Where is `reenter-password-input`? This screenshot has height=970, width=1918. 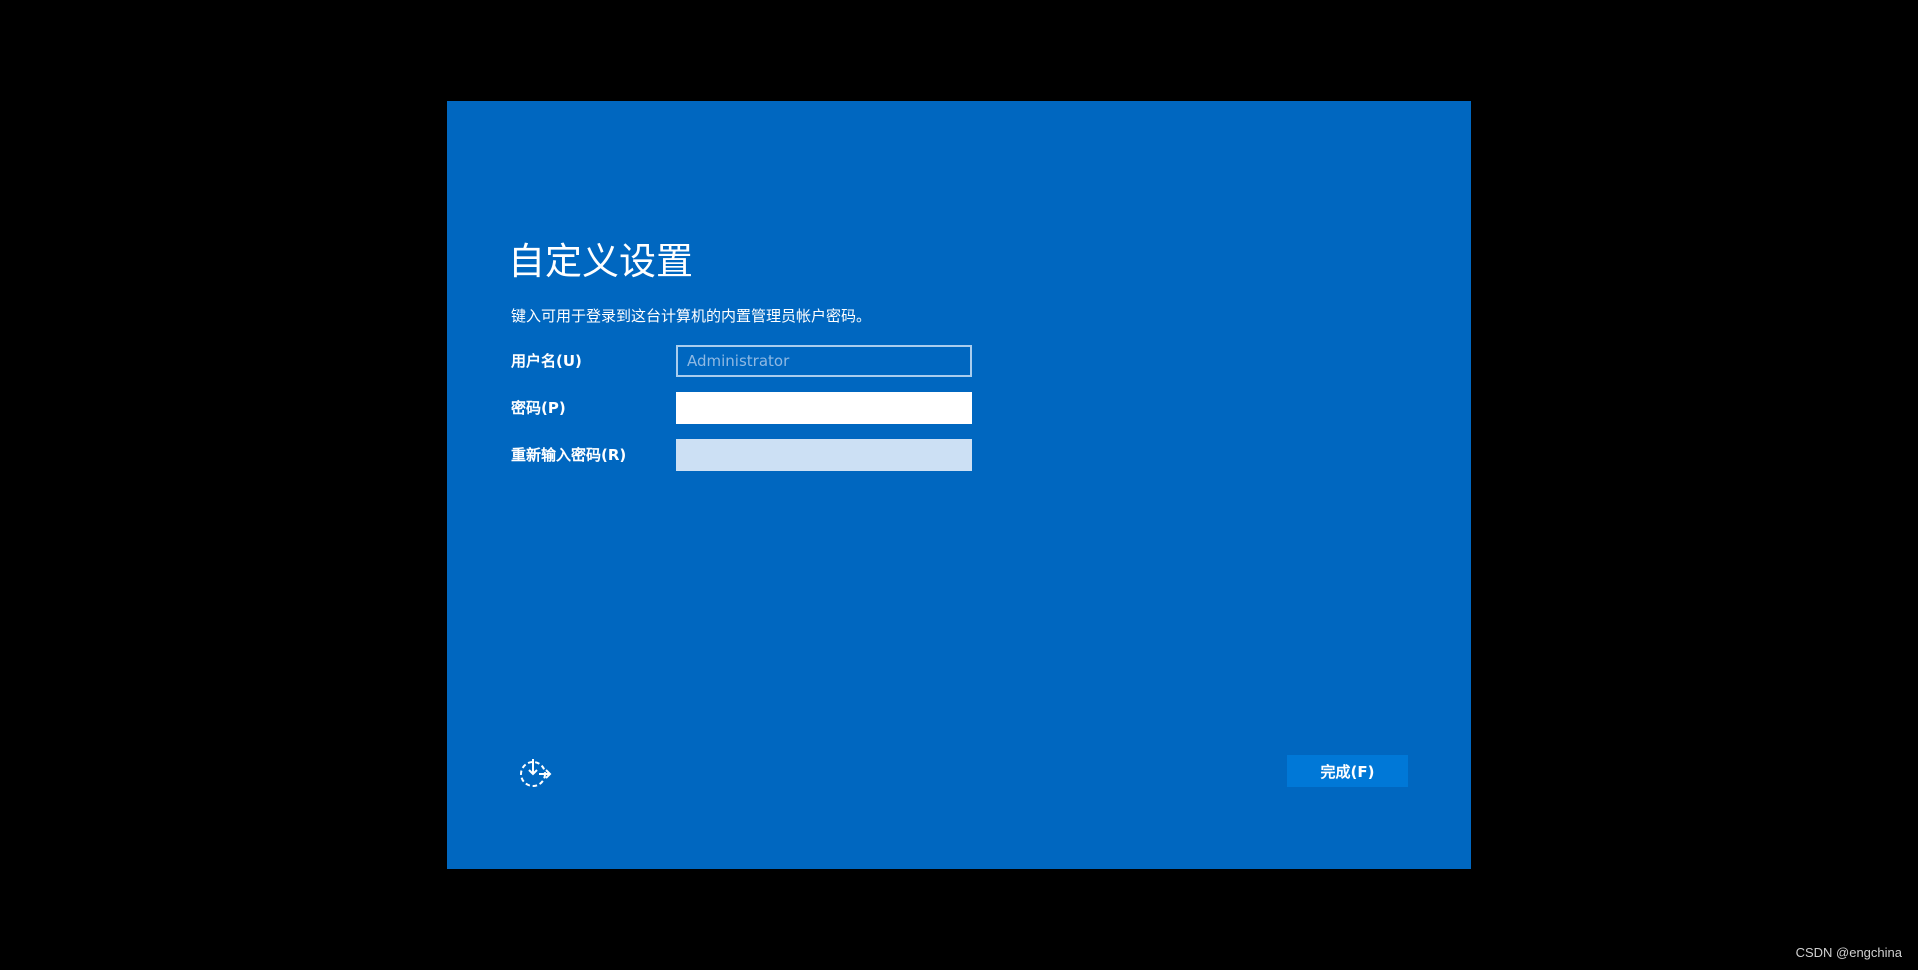
reenter-password-input is located at coordinates (824, 455).